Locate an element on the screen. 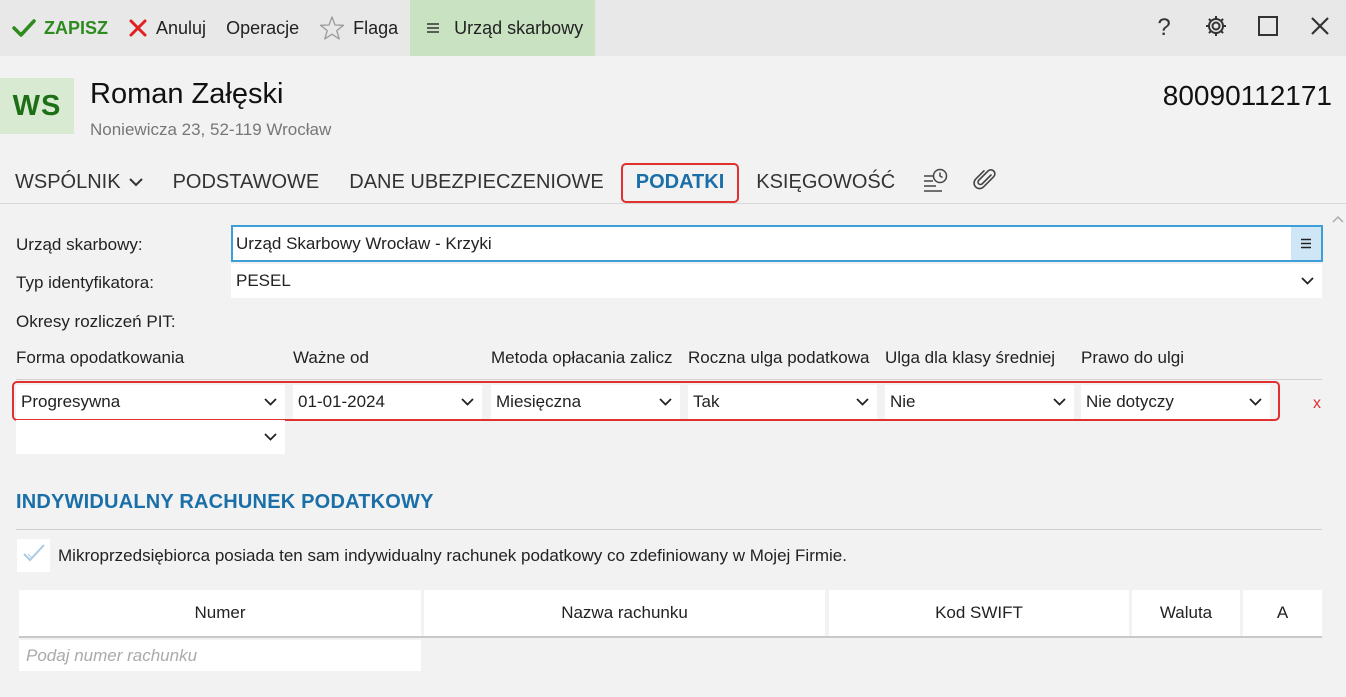 The image size is (1346, 697). paperclip-icon is located at coordinates (985, 182).